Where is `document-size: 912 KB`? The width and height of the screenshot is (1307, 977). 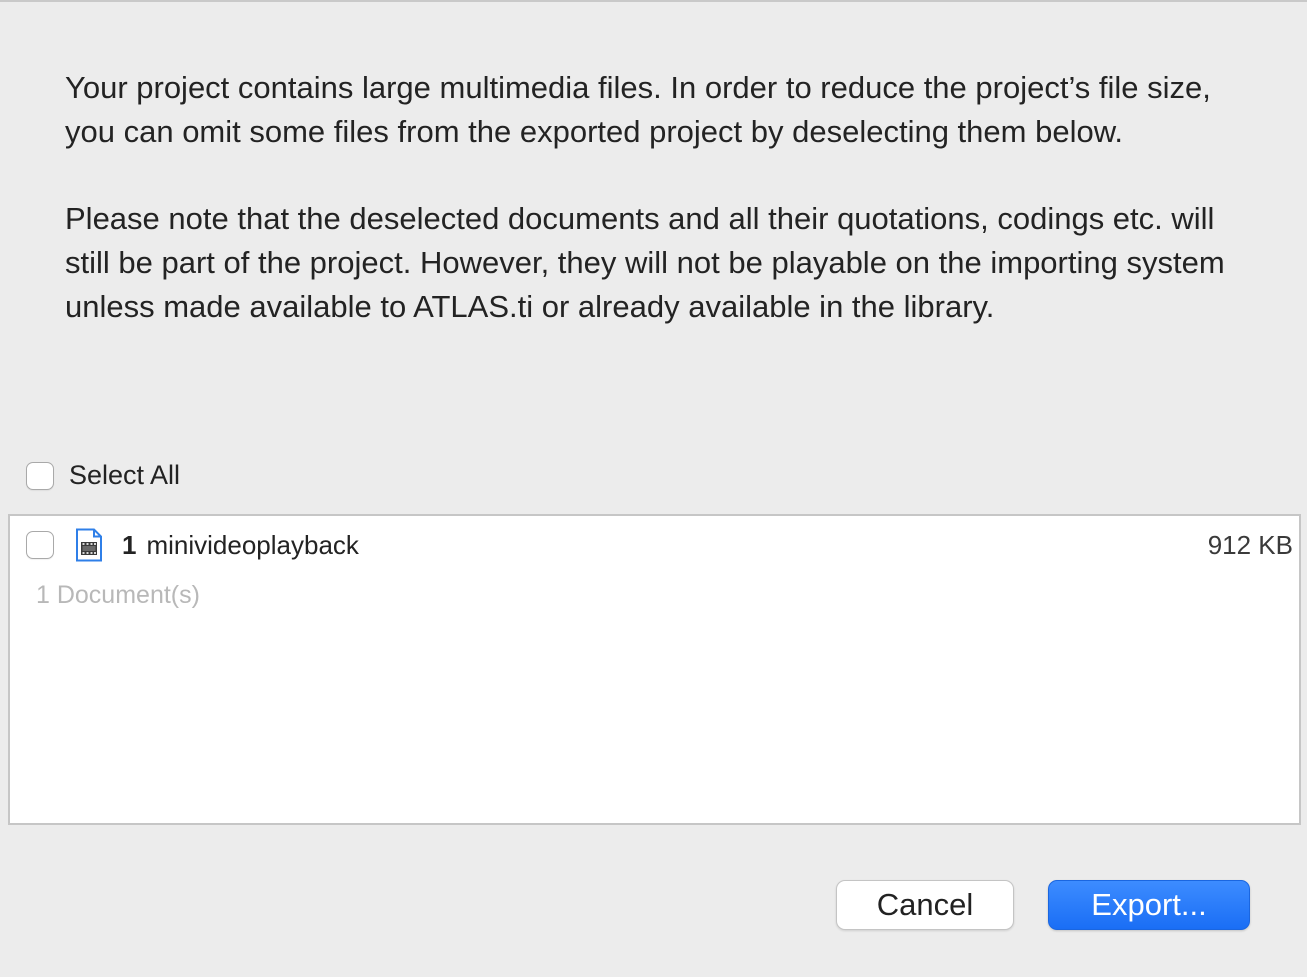
document-size: 912 KB is located at coordinates (1250, 544).